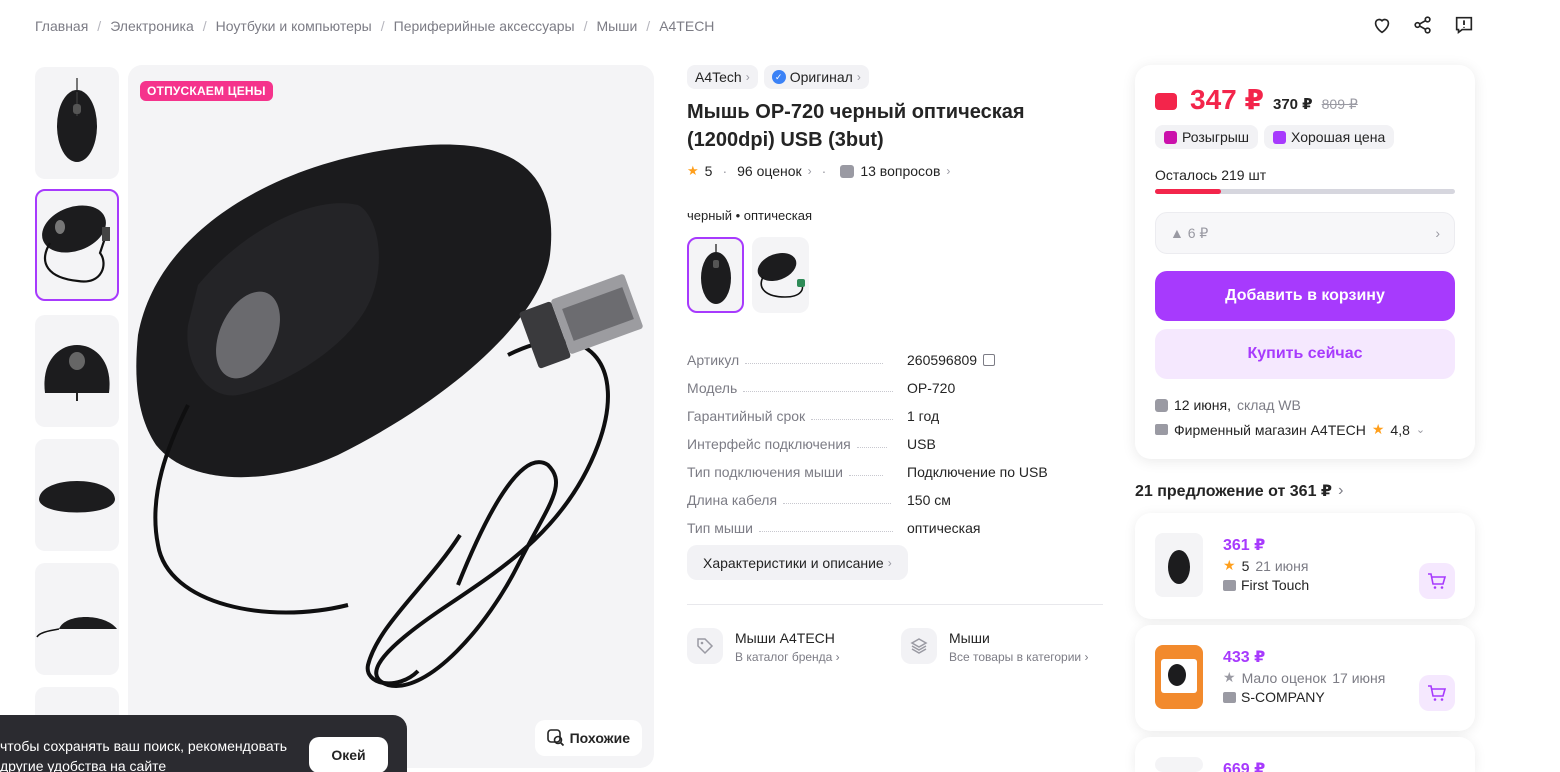 This screenshot has width=1560, height=772. I want to click on seller-info: Фирменный магазин A4TECH ★ 4,8 ⌄, so click(1290, 429).